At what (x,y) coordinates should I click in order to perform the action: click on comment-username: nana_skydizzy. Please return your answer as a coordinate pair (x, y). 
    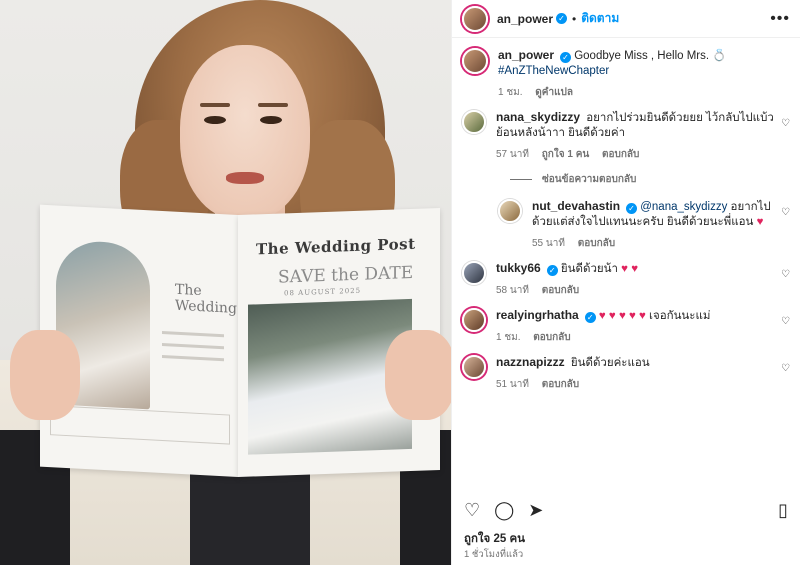
    Looking at the image, I should click on (538, 117).